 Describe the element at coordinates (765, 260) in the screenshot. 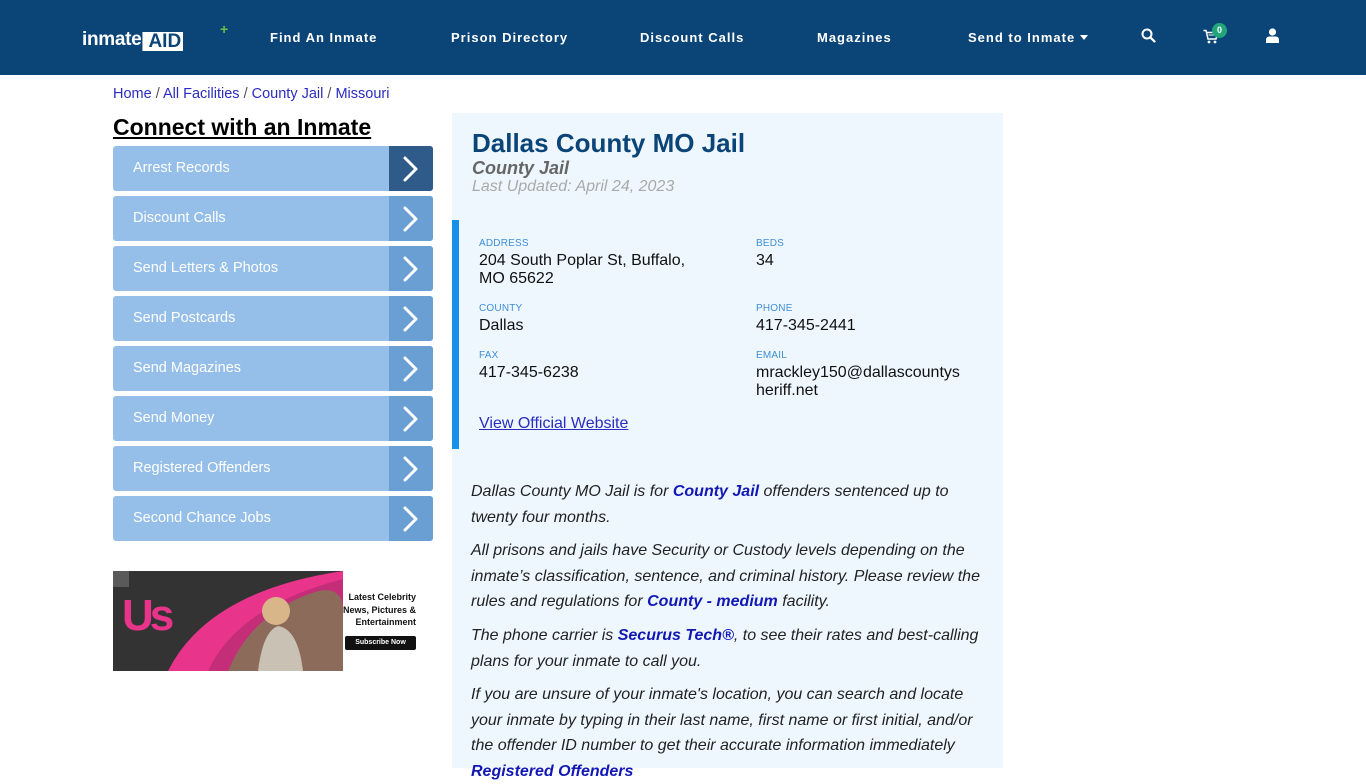

I see `beds-value: 34` at that location.